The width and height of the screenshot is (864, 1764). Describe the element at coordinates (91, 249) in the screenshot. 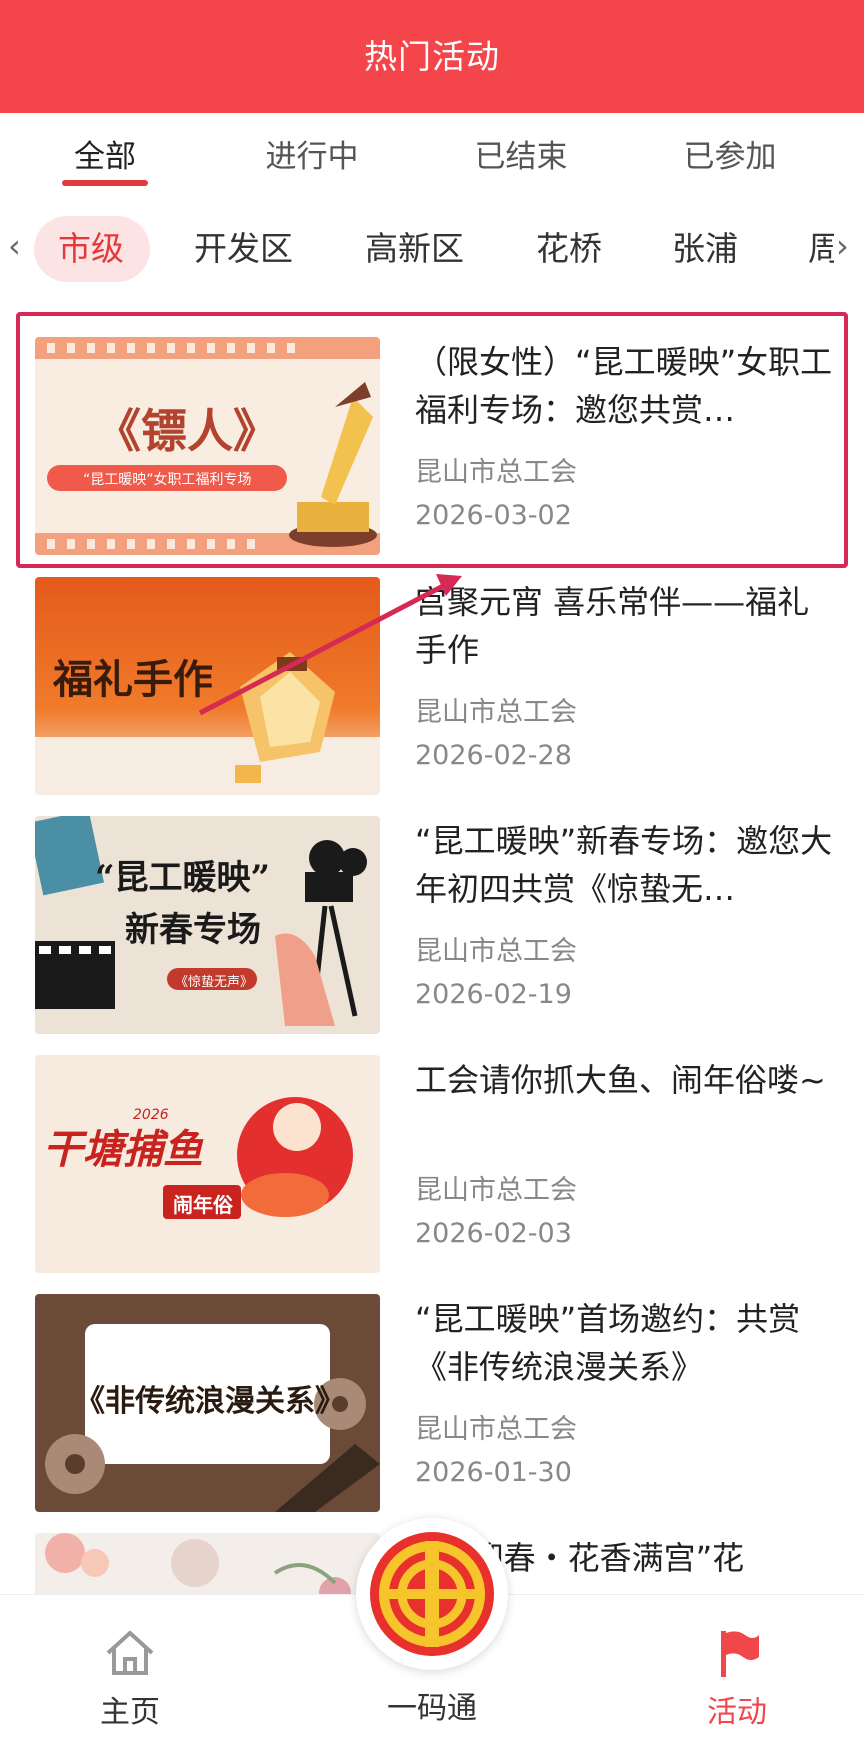

I see `region-item-city: 市级` at that location.